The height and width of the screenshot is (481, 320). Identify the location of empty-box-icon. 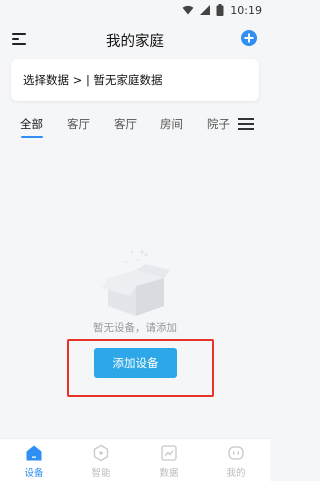
(136, 282).